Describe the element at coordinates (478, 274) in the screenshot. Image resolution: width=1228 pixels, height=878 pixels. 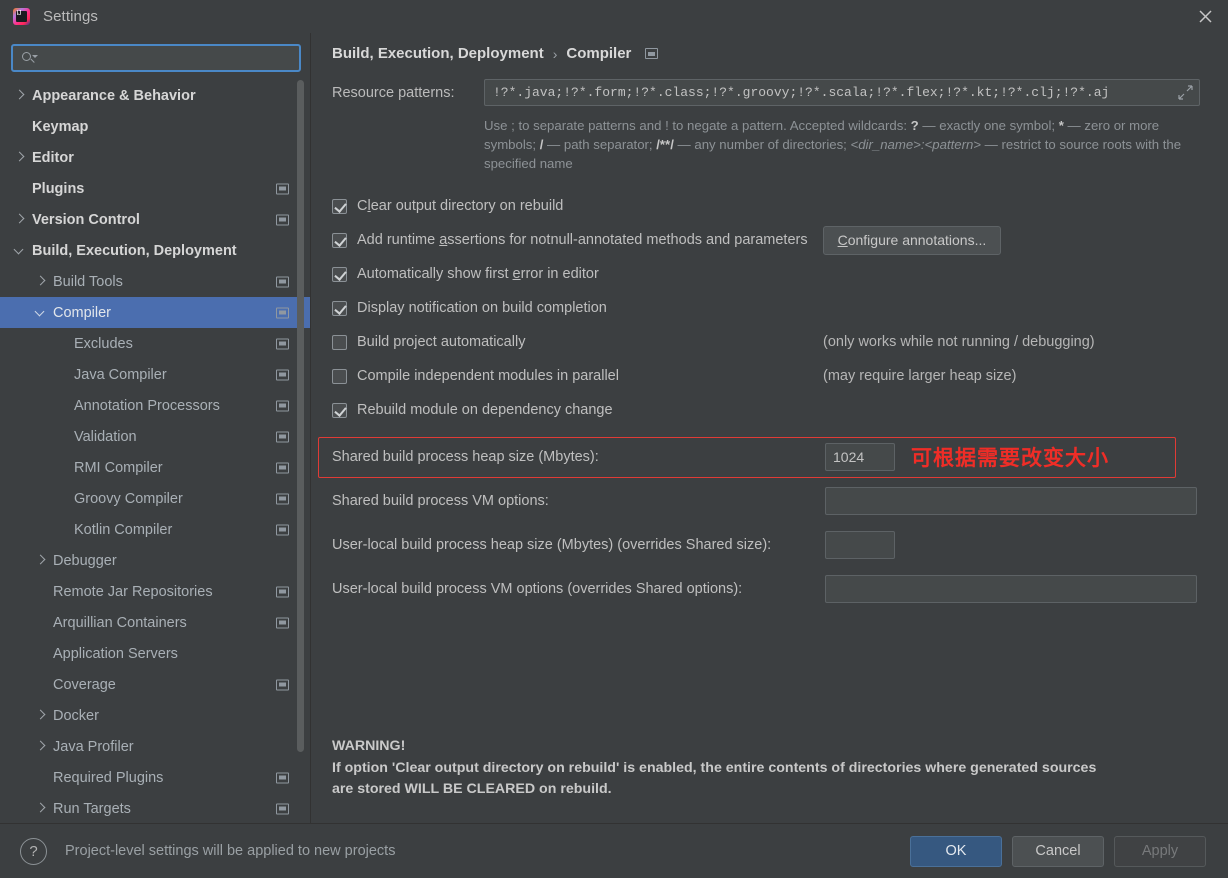
I see `checkbox-label: Automatically show first error in editor` at that location.